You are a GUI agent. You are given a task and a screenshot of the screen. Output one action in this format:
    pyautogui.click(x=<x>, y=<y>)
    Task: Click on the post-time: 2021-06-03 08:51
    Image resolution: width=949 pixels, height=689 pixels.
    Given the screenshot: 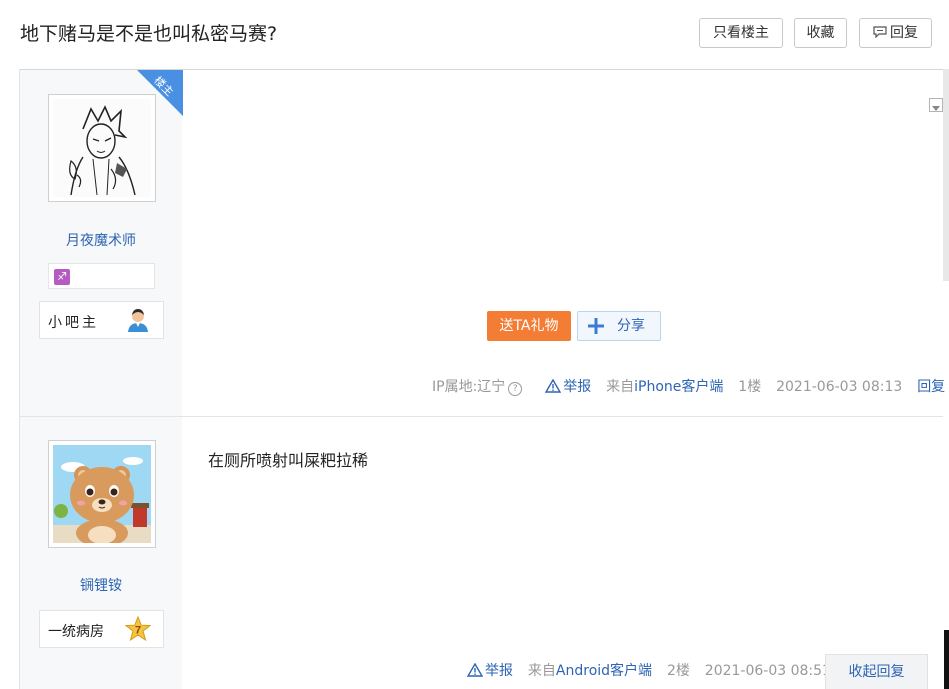 What is the action you would take?
    pyautogui.click(x=767, y=671)
    